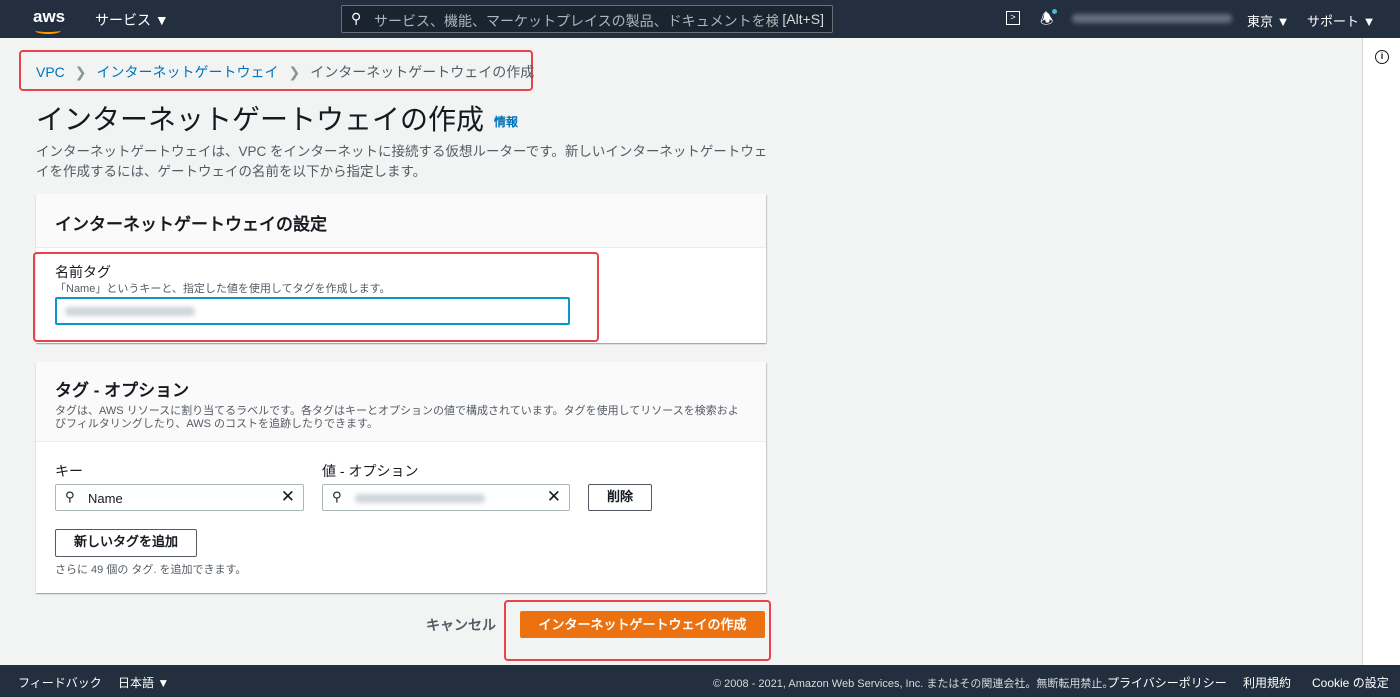  What do you see at coordinates (191, 224) in the screenshot?
I see `settings-title: インターネットゲートウェイの設定` at bounding box center [191, 224].